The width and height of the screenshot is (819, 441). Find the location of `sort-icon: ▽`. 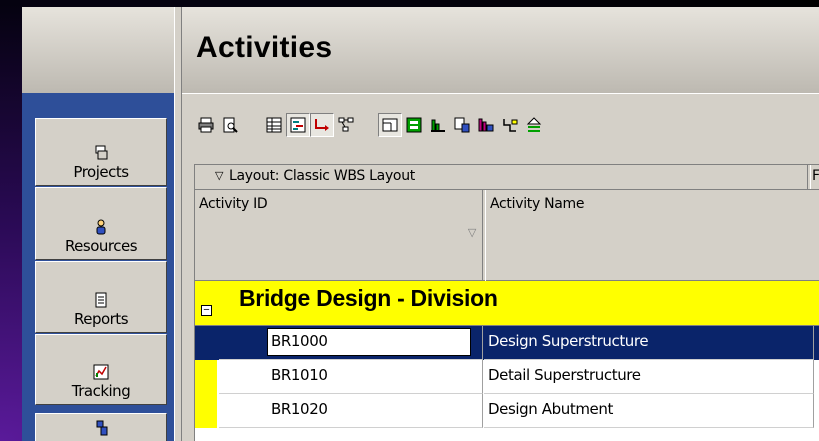

sort-icon: ▽ is located at coordinates (472, 232).